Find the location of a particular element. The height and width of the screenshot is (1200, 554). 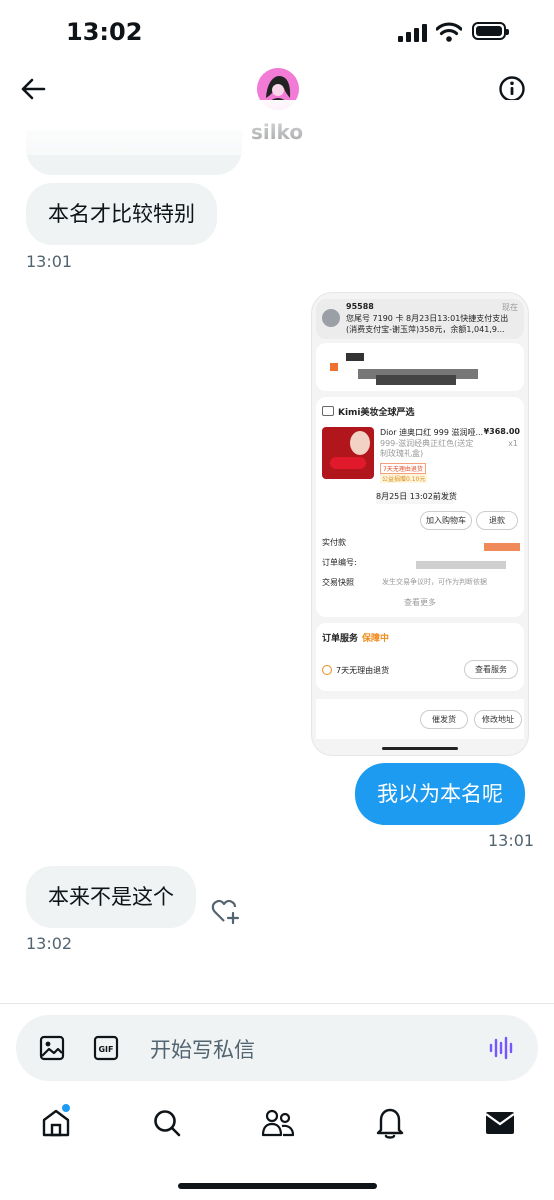

product-image is located at coordinates (348, 453).